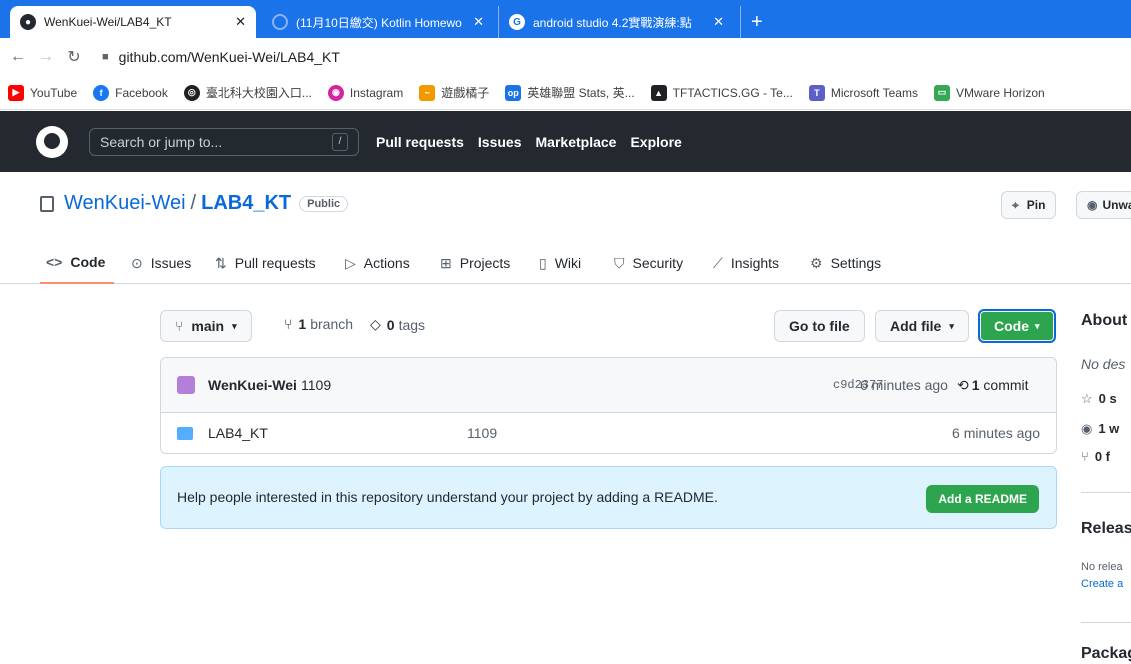  What do you see at coordinates (186, 385) in the screenshot?
I see `avatar` at bounding box center [186, 385].